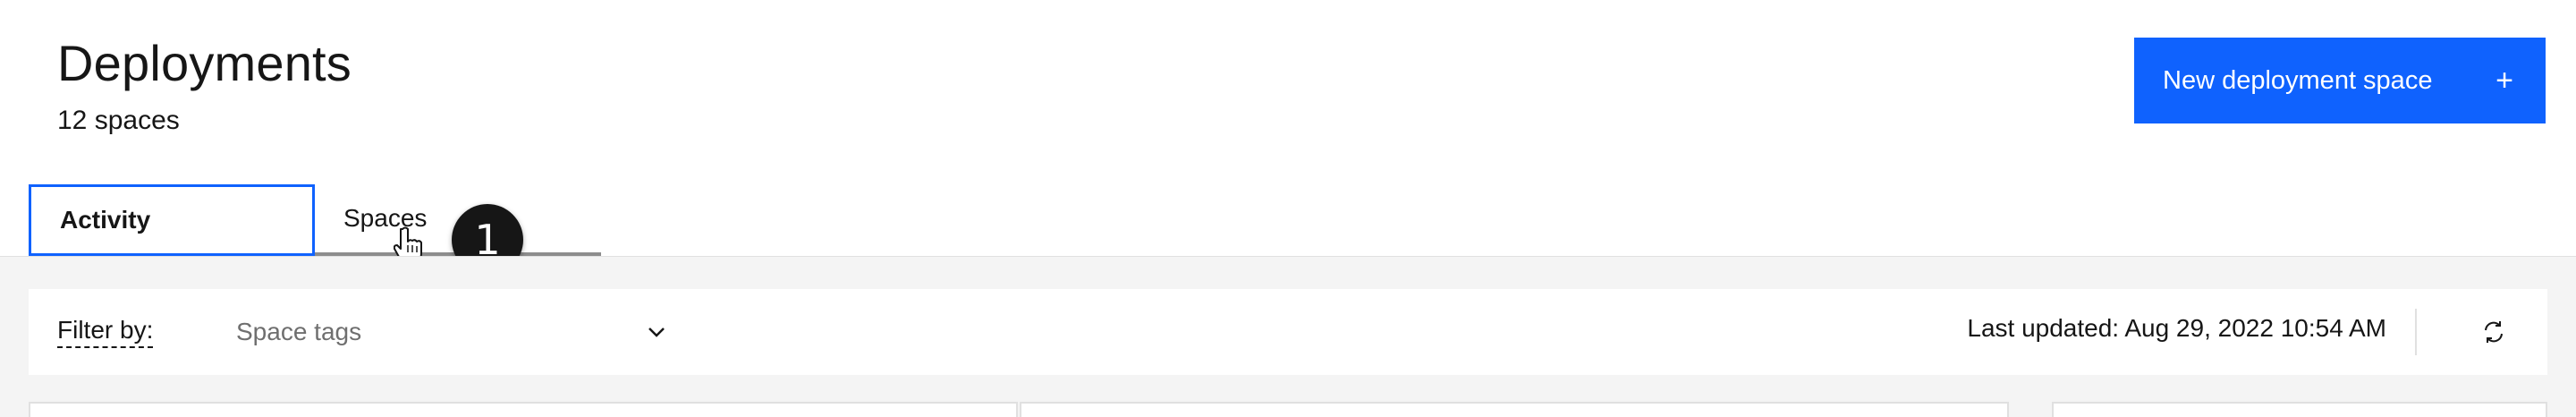 This screenshot has height=417, width=2576. I want to click on page-title: Deployments, so click(204, 63).